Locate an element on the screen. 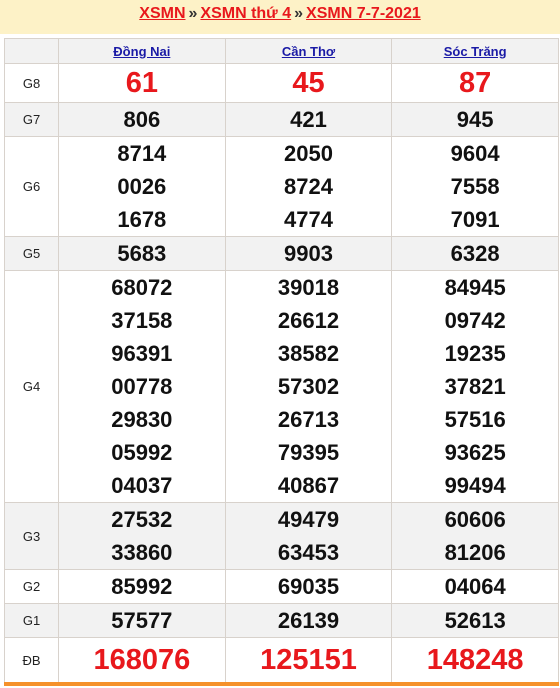 The image size is (560, 688). prize-label: G2 is located at coordinates (31, 586).